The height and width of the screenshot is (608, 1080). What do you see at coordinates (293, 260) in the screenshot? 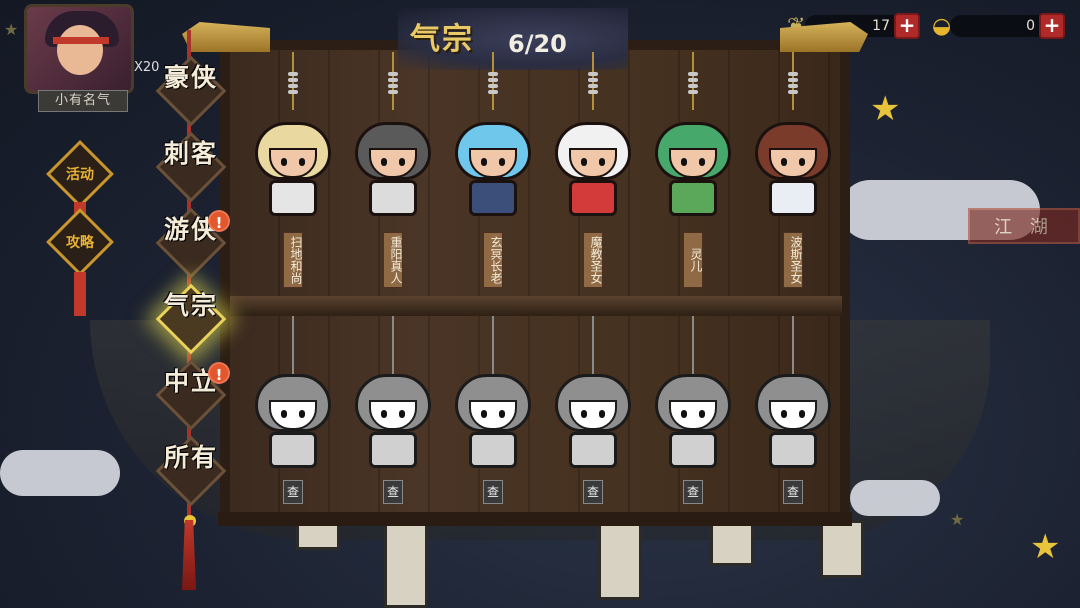
I see `hero-name-tag: 扫地和尚` at bounding box center [293, 260].